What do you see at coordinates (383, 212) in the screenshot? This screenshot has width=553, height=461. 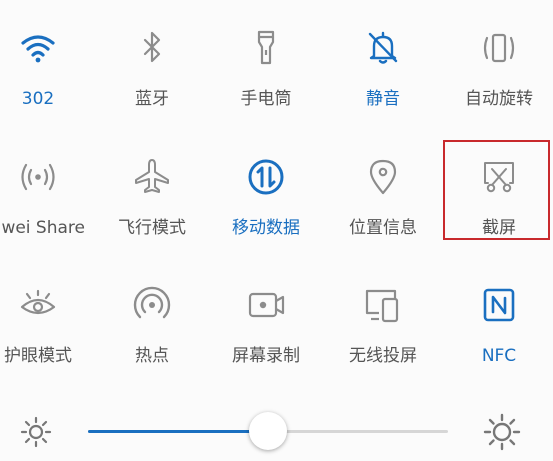 I see `tile-location: 位置信息` at bounding box center [383, 212].